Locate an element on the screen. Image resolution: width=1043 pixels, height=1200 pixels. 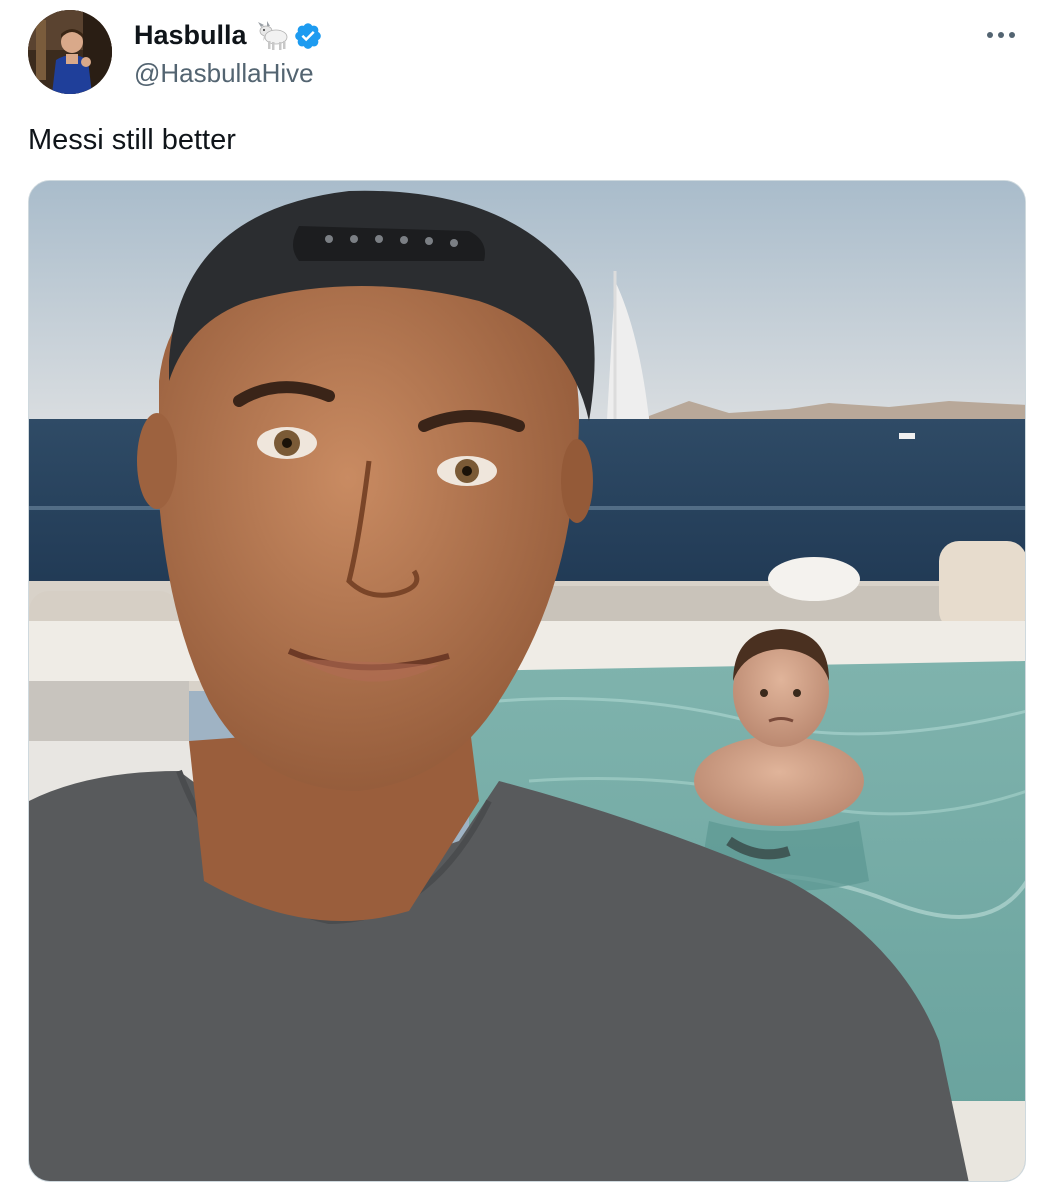
author-names: Hasbulla @HasbullaHive is located at coordinates (228, 52).